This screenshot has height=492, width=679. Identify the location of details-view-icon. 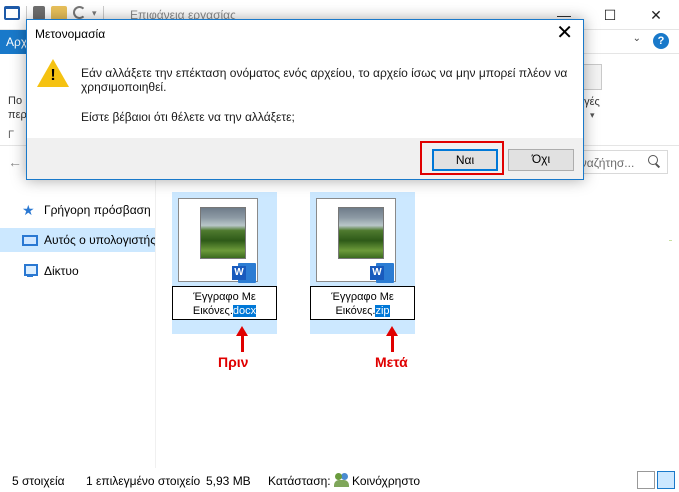
(646, 480).